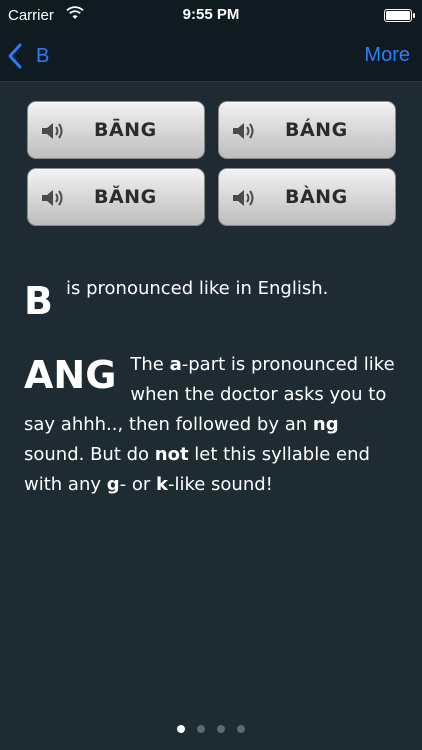 This screenshot has width=422, height=750. I want to click on initial-explanation: is pronounced like in English., so click(197, 288).